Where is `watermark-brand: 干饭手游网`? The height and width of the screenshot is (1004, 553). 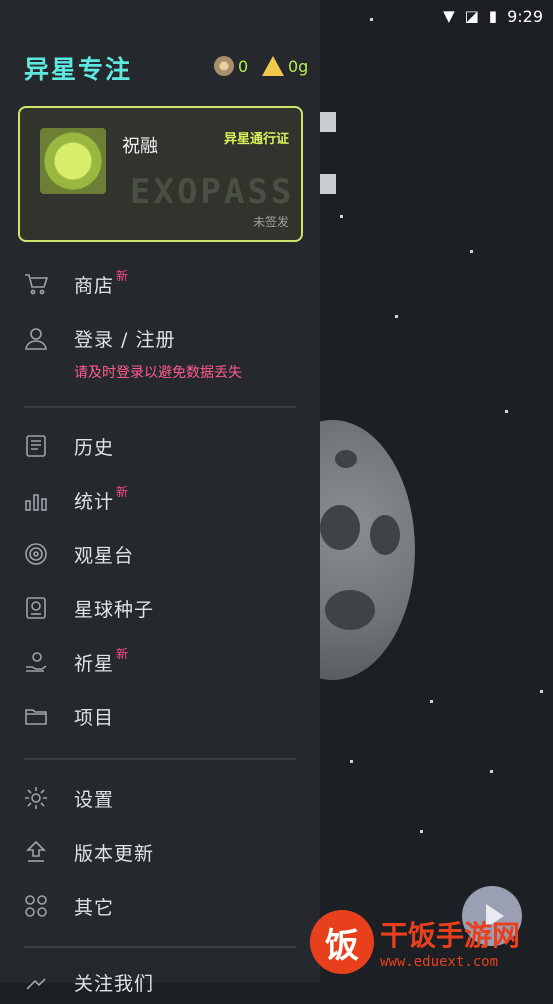
watermark-brand: 干饭手游网 is located at coordinates (450, 935).